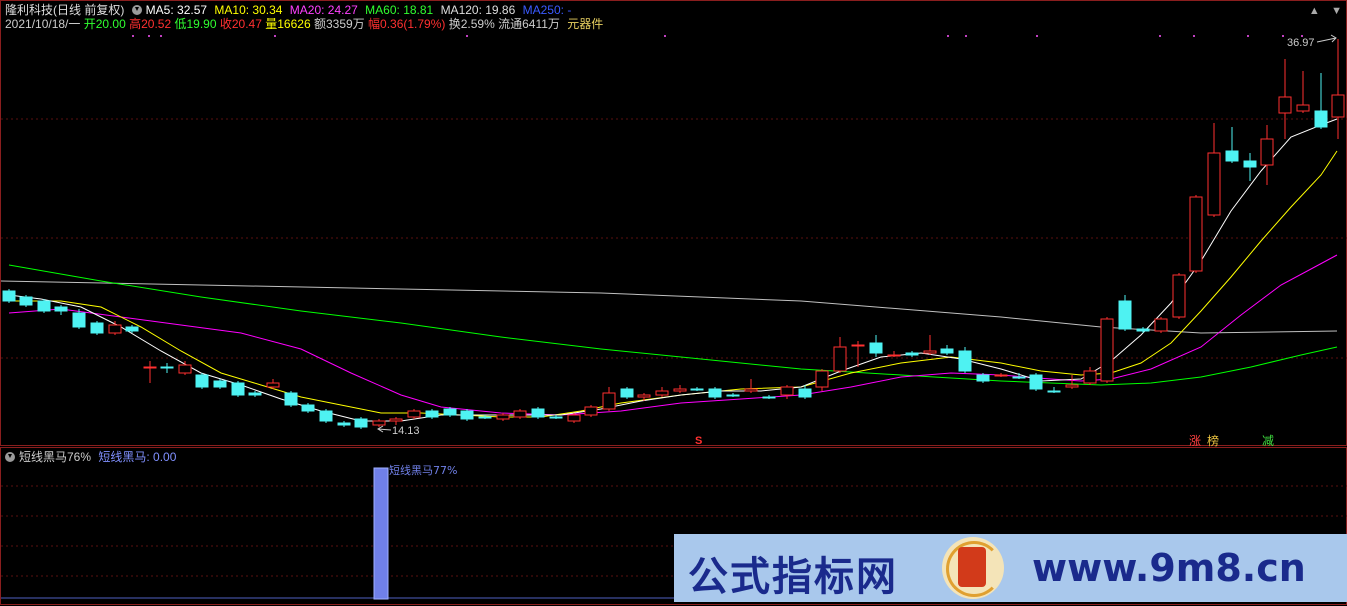 This screenshot has width=1347, height=606. I want to click on watermark-logo, so click(973, 568).